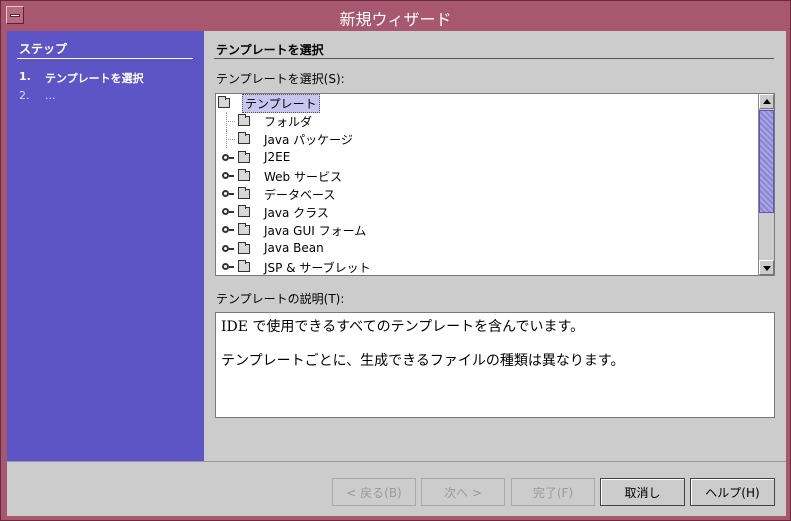 The image size is (791, 521). I want to click on tree-item: JSP & サーブレット, so click(487, 266).